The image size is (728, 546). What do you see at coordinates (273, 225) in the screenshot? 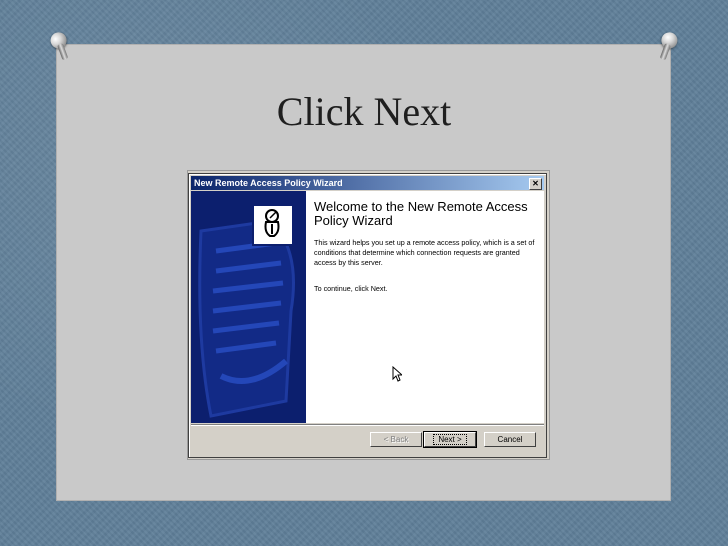
I see `policy-wizard-icon` at bounding box center [273, 225].